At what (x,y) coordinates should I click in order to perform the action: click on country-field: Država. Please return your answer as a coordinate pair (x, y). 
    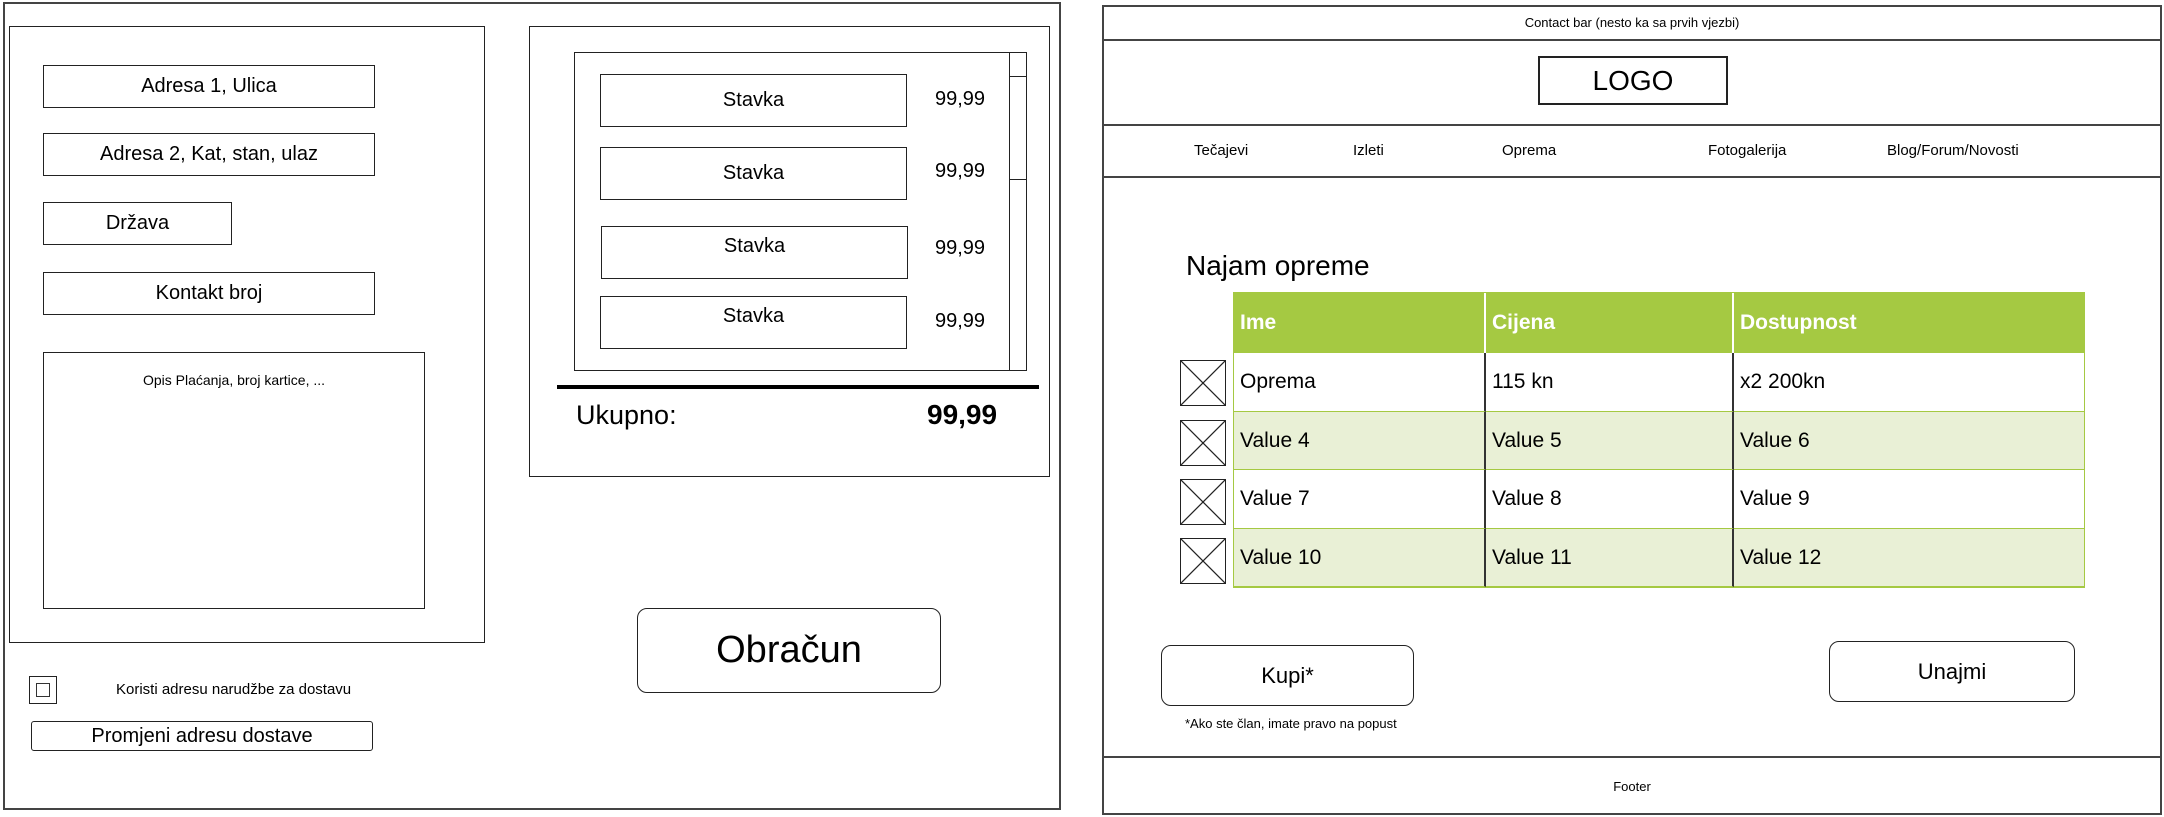
    Looking at the image, I should click on (137, 223).